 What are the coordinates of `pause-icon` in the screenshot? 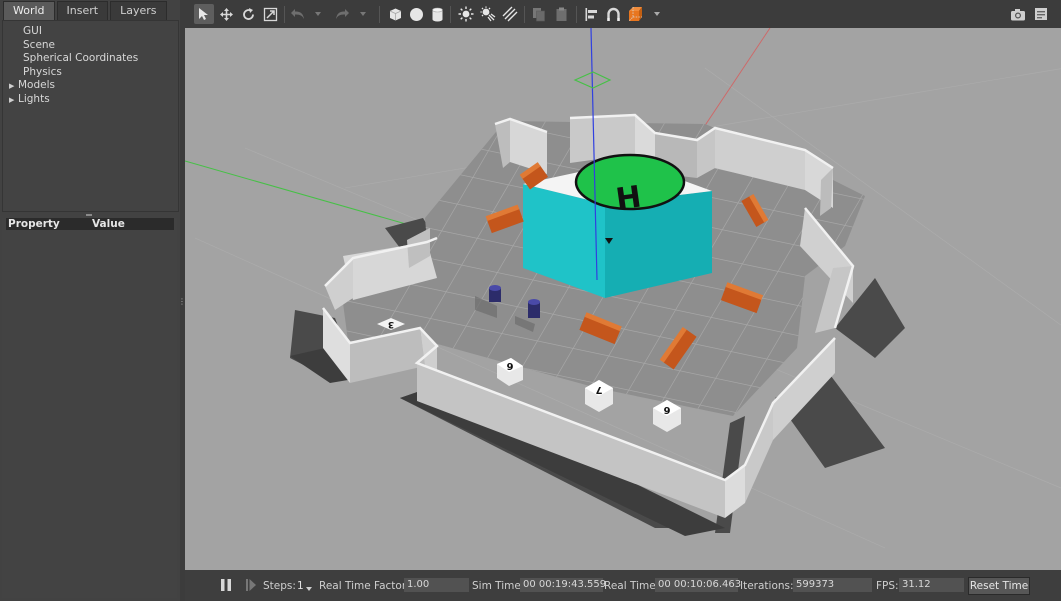 It's located at (226, 586).